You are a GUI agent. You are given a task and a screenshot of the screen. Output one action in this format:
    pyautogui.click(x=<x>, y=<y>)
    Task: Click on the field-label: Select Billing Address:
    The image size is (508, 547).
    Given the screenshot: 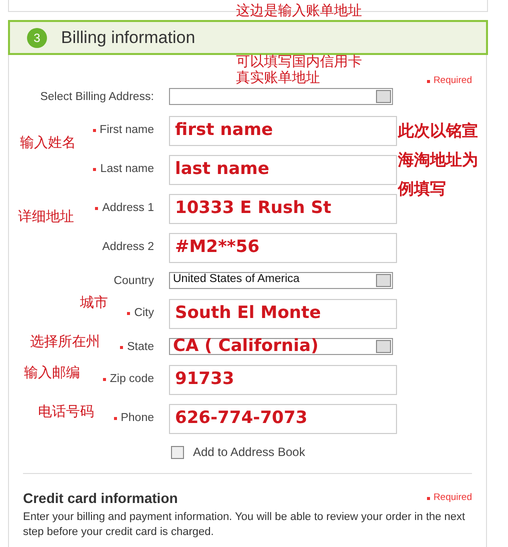 What is the action you would take?
    pyautogui.click(x=97, y=98)
    